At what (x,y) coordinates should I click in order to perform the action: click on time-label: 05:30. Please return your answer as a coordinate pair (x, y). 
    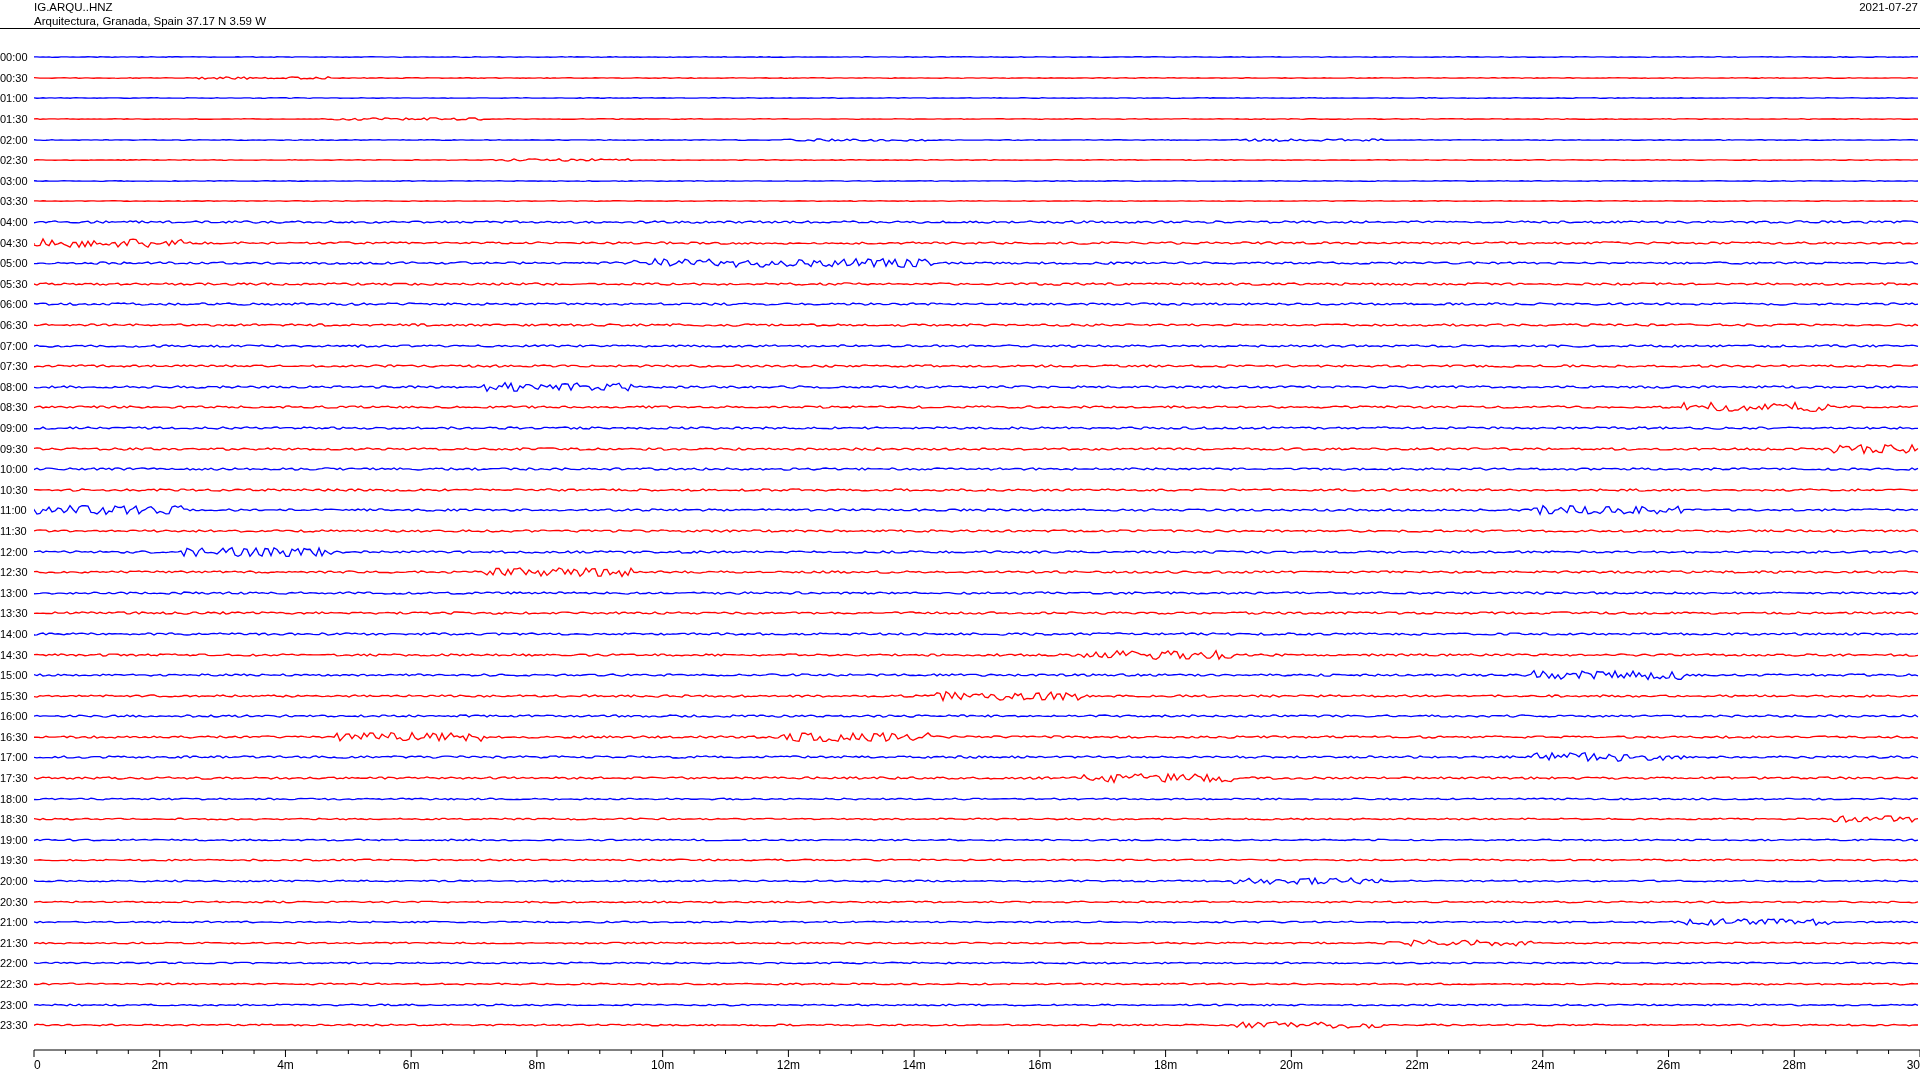
    Looking at the image, I should click on (14, 283).